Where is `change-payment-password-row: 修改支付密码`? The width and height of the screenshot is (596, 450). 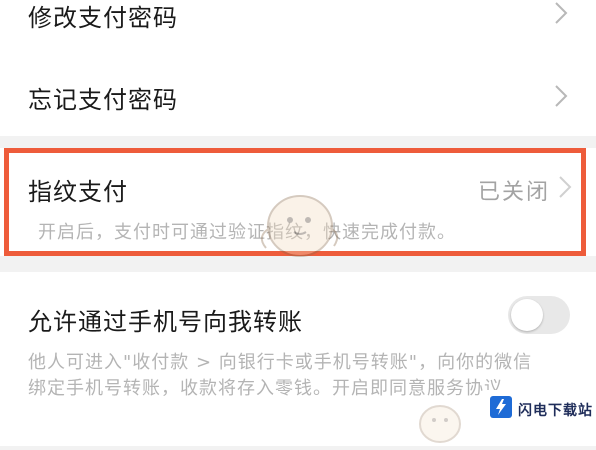 change-payment-password-row: 修改支付密码 is located at coordinates (298, 24).